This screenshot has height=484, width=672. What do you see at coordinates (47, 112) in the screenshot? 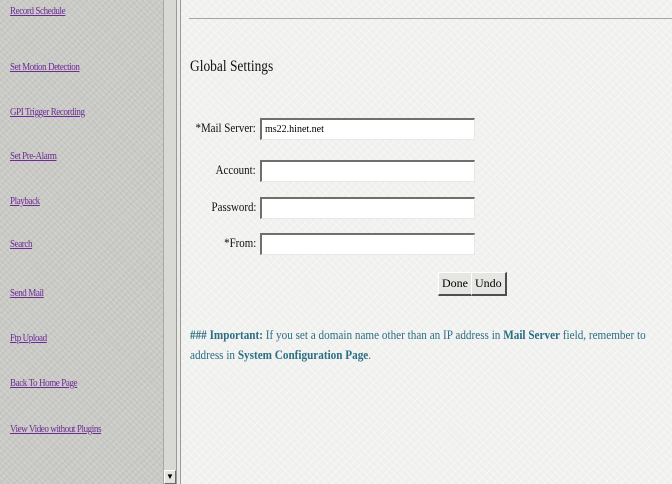
I see `sidebar-item-gpi-trigger-recording: GPI Trigger Recording` at bounding box center [47, 112].